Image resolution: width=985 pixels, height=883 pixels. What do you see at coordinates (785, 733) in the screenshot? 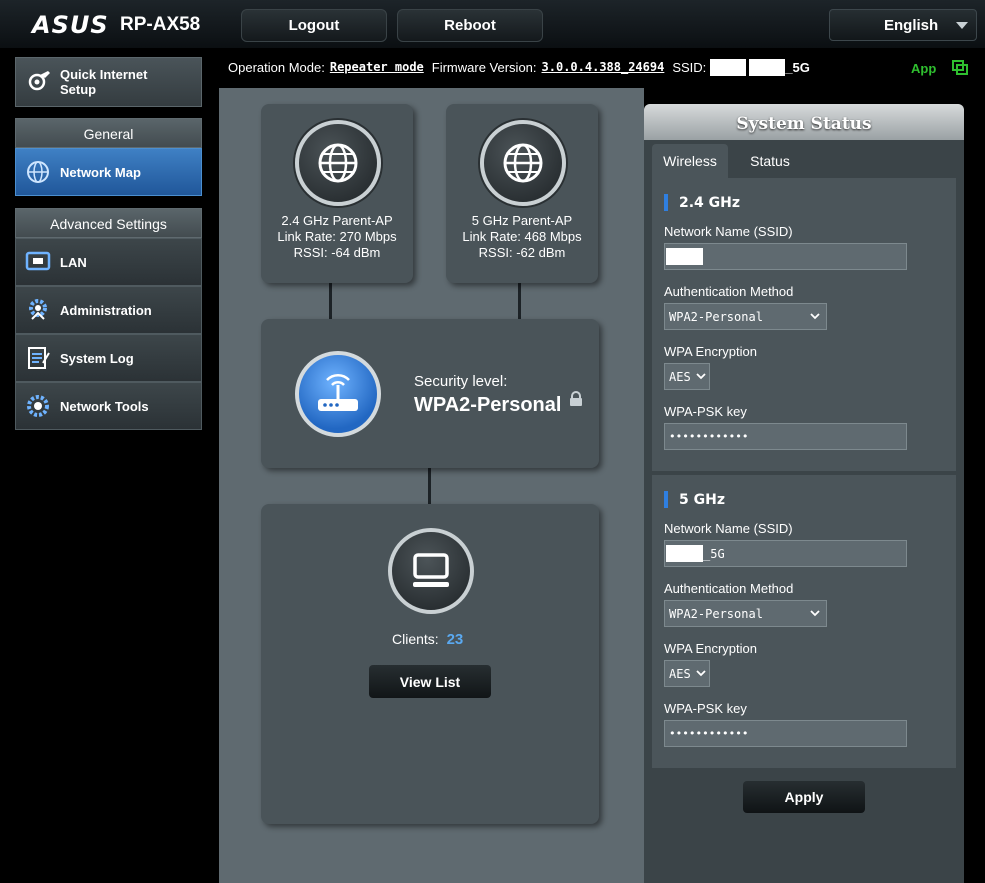
I see `psk-5-field: ••••••••••••` at bounding box center [785, 733].